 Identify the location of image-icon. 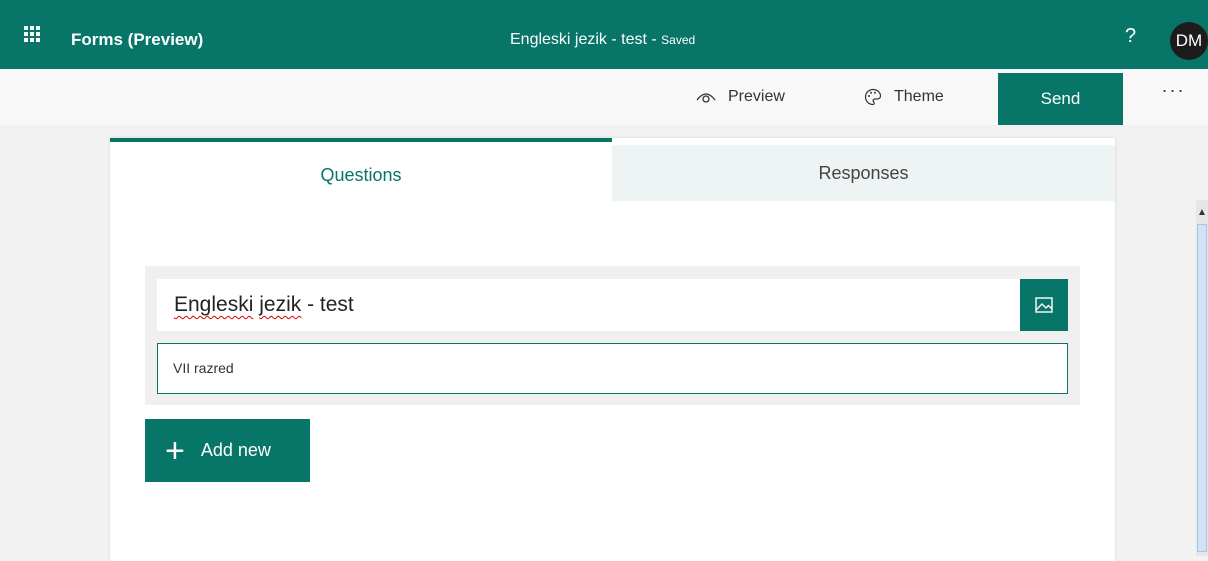
(1044, 305).